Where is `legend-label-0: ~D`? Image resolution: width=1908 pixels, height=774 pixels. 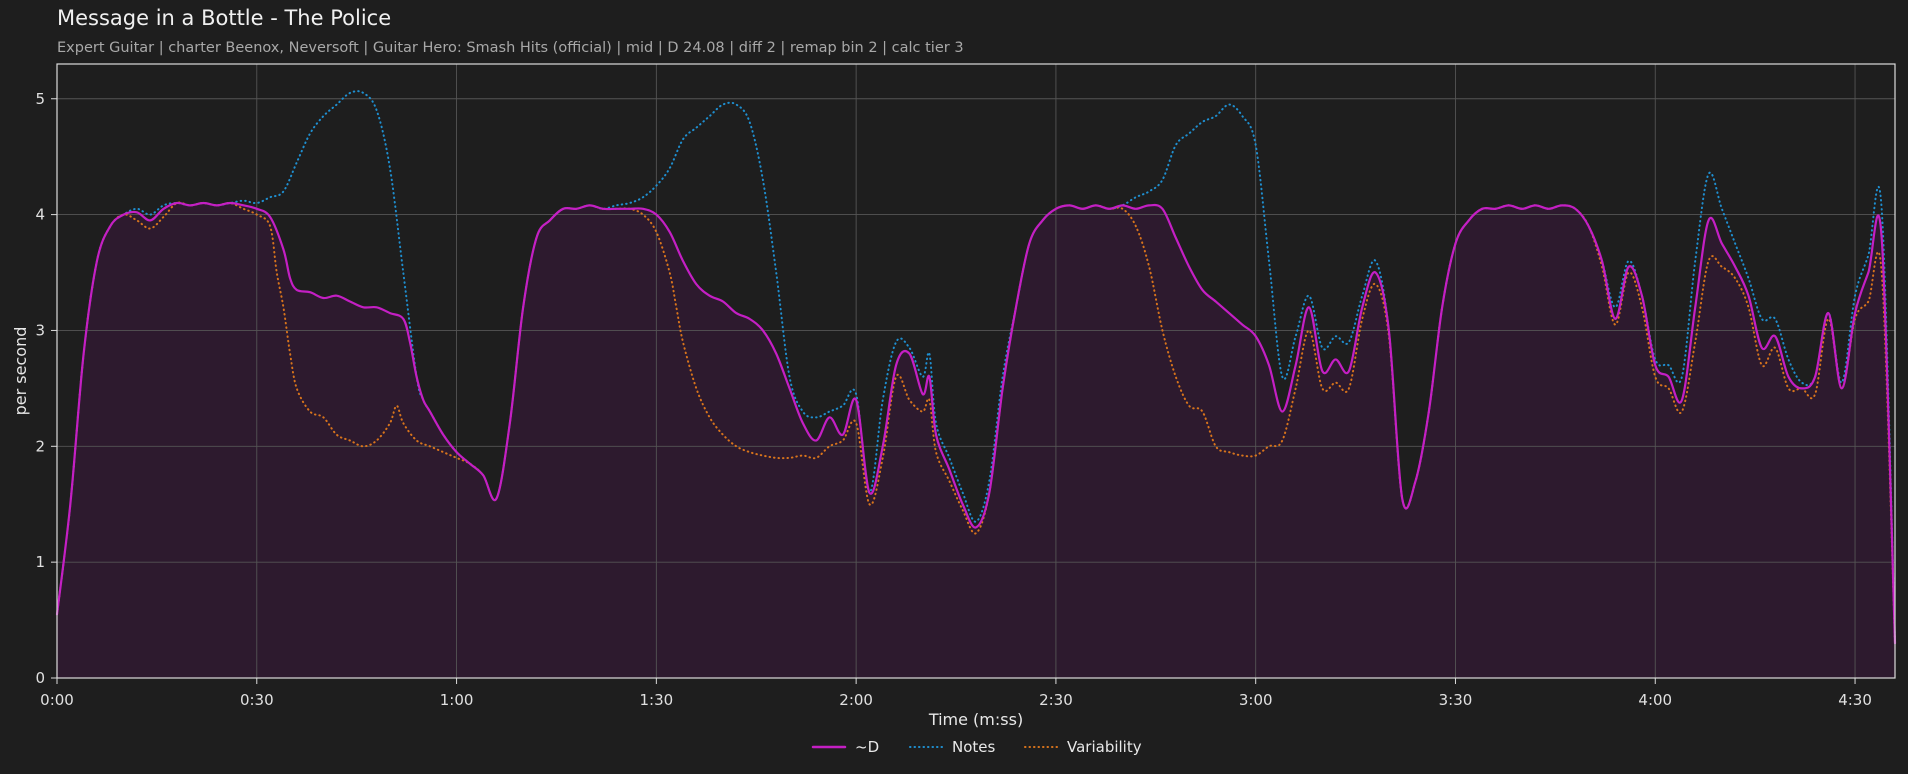
legend-label-0: ~D is located at coordinates (867, 747).